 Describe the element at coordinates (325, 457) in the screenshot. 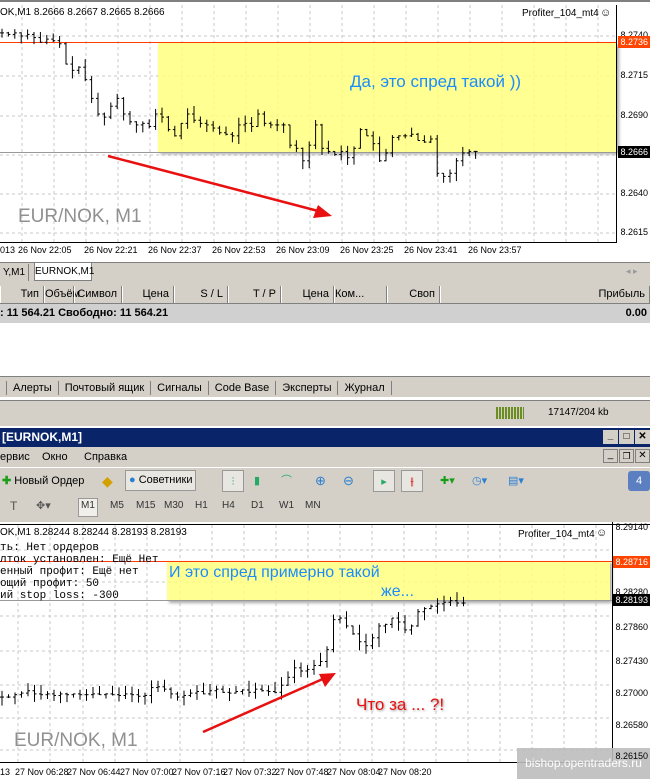

I see `menu-bar: ервис Окно Справка _ ❐ ✕` at that location.